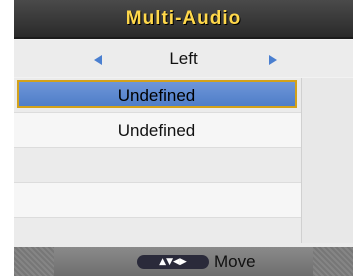  I want to click on title-bar: Multi-Audio, so click(183, 19).